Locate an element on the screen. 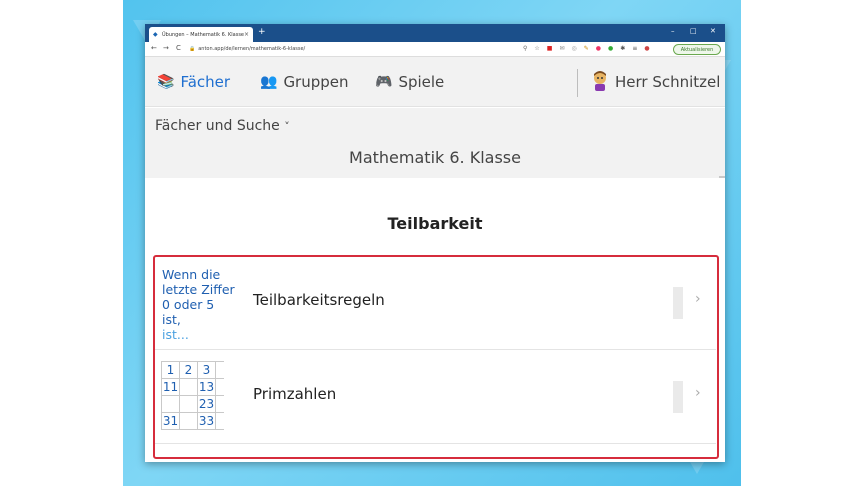  maximize-button: □ is located at coordinates (693, 31).